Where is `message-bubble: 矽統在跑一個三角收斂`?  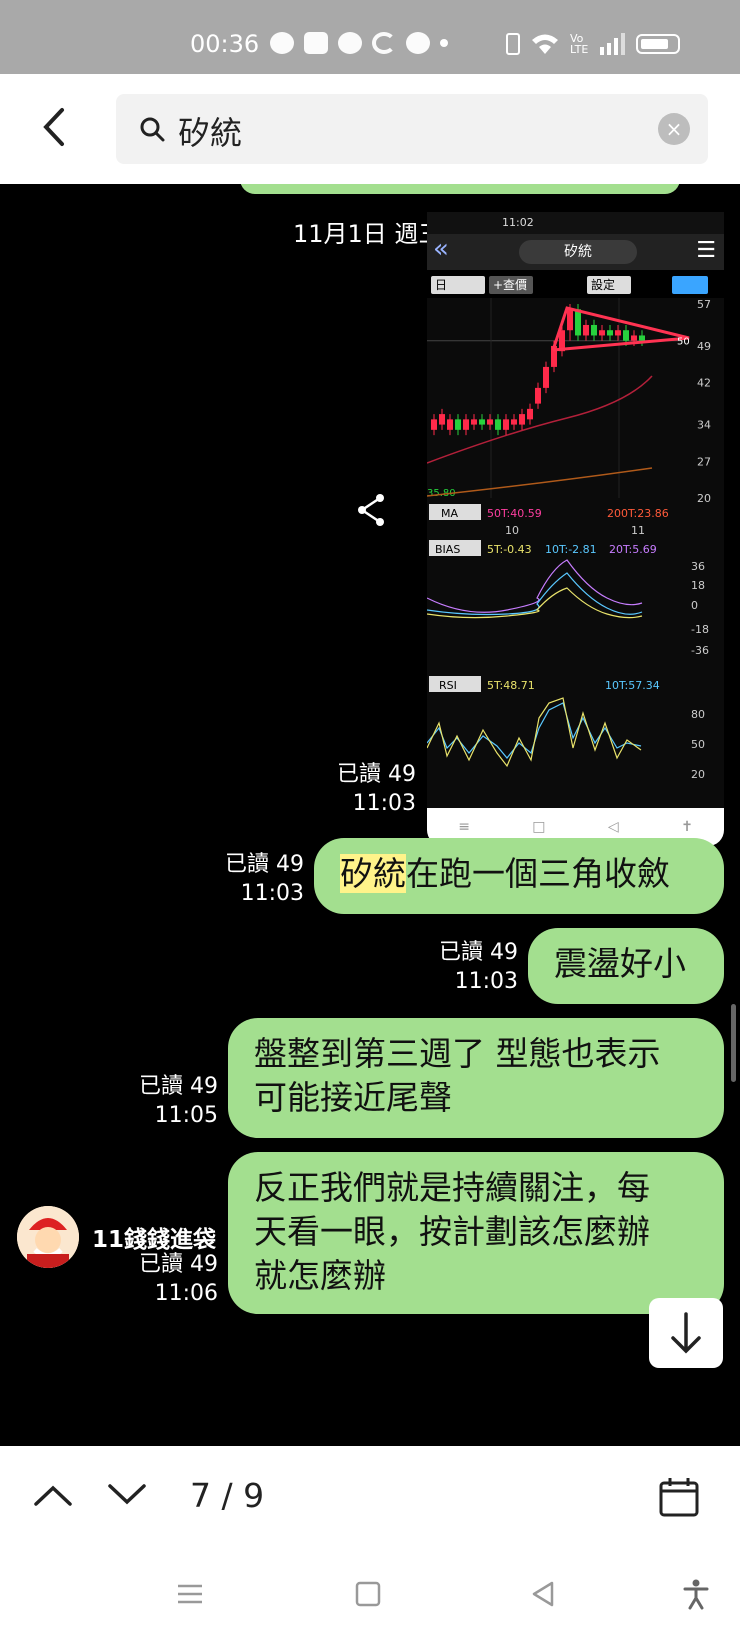
message-bubble: 矽統在跑一個三角收斂 is located at coordinates (519, 876).